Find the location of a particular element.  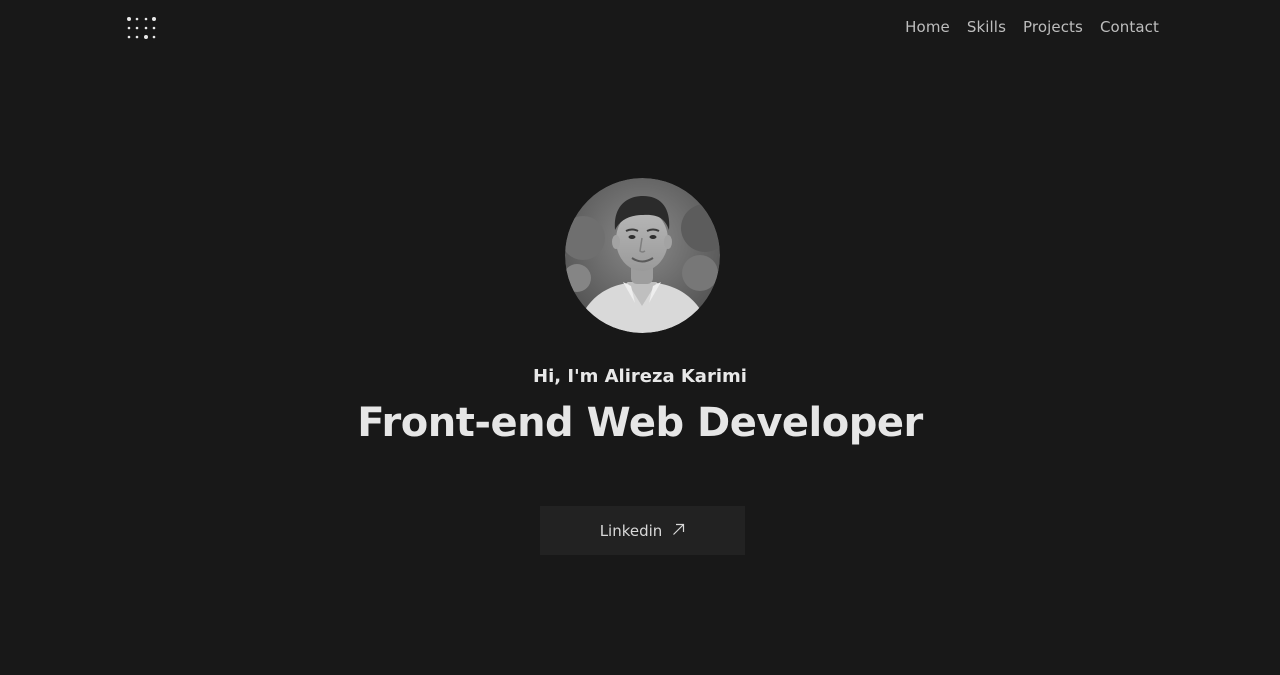

site-header: Home Skills Projects Contact is located at coordinates (640, 29).